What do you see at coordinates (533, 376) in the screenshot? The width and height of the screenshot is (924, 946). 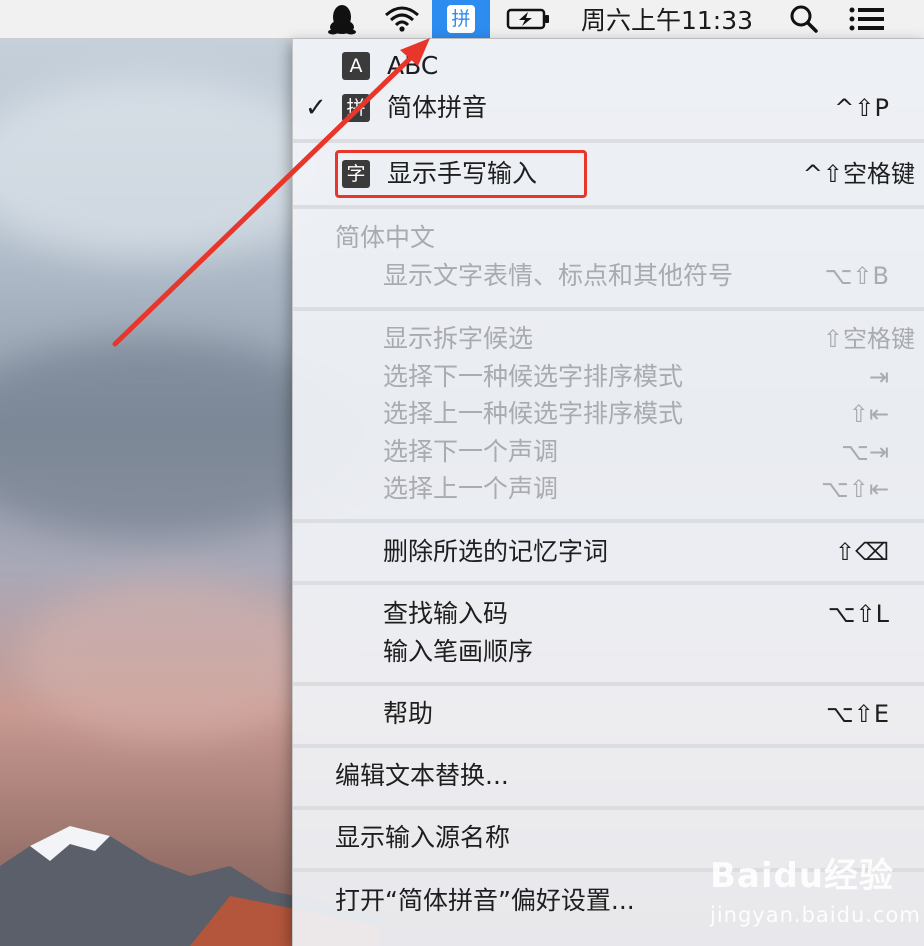 I see `menu-item-label: 选择下一种候选字排序模式` at bounding box center [533, 376].